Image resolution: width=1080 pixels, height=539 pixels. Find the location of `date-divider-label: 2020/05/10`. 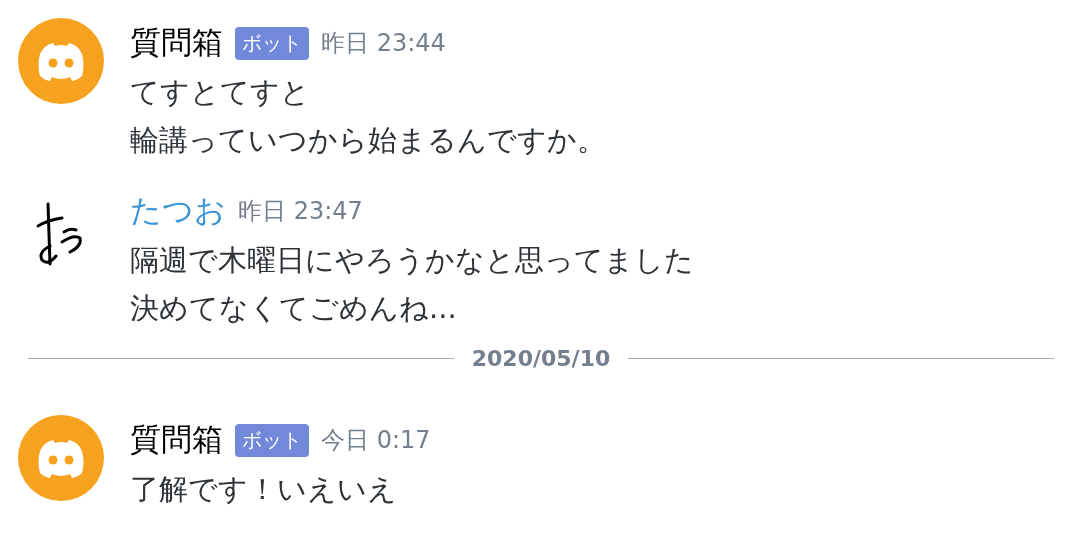

date-divider-label: 2020/05/10 is located at coordinates (541, 358).